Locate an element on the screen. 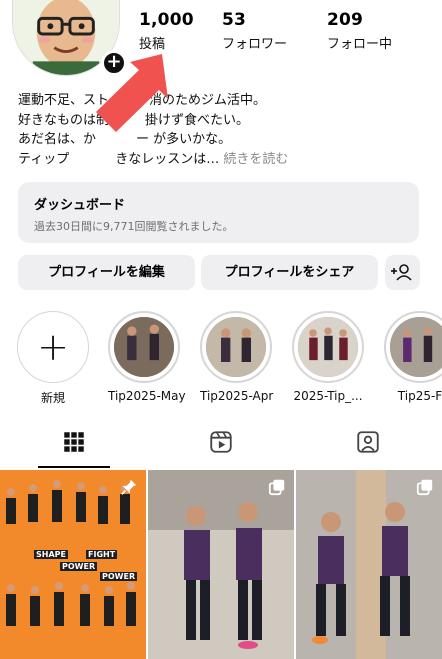  add-person-icon is located at coordinates (401, 272).